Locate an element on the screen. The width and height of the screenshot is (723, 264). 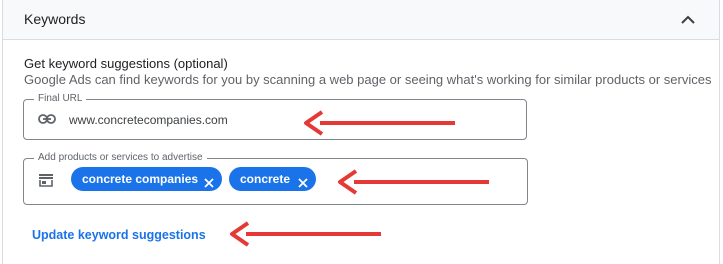
chip-label: concrete is located at coordinates (265, 179).